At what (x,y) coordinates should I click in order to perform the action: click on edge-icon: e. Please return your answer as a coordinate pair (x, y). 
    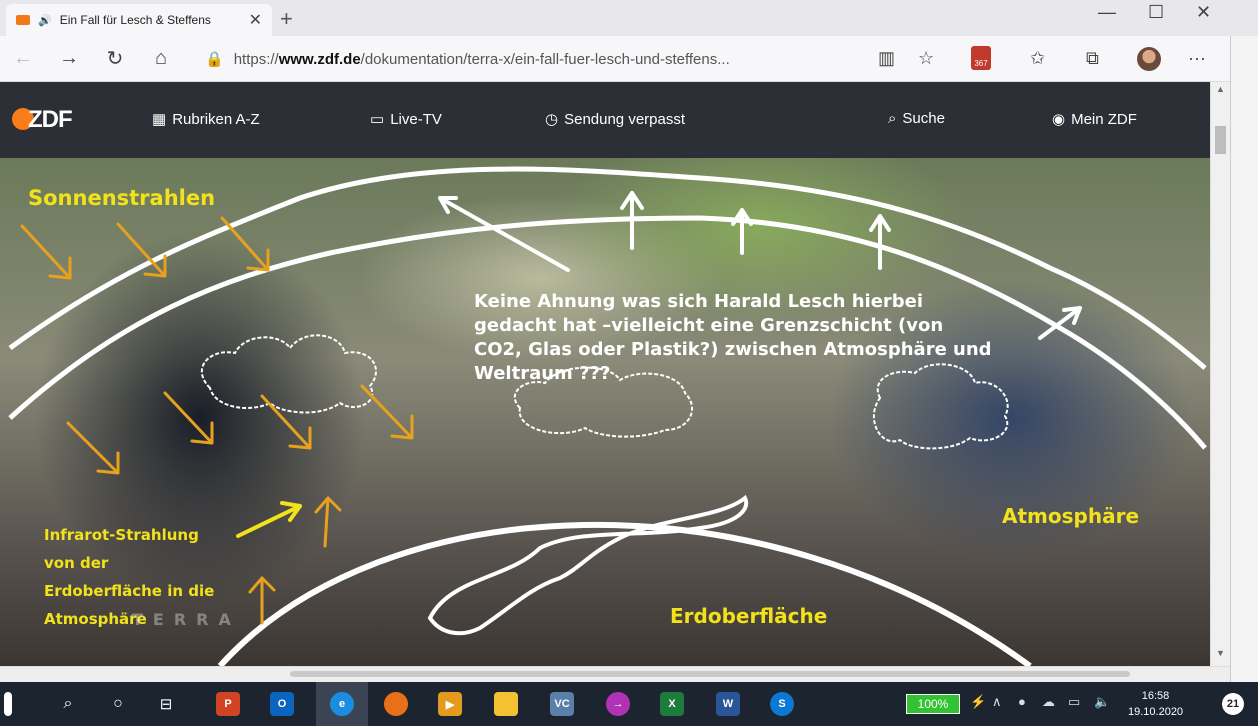
    Looking at the image, I should click on (342, 704).